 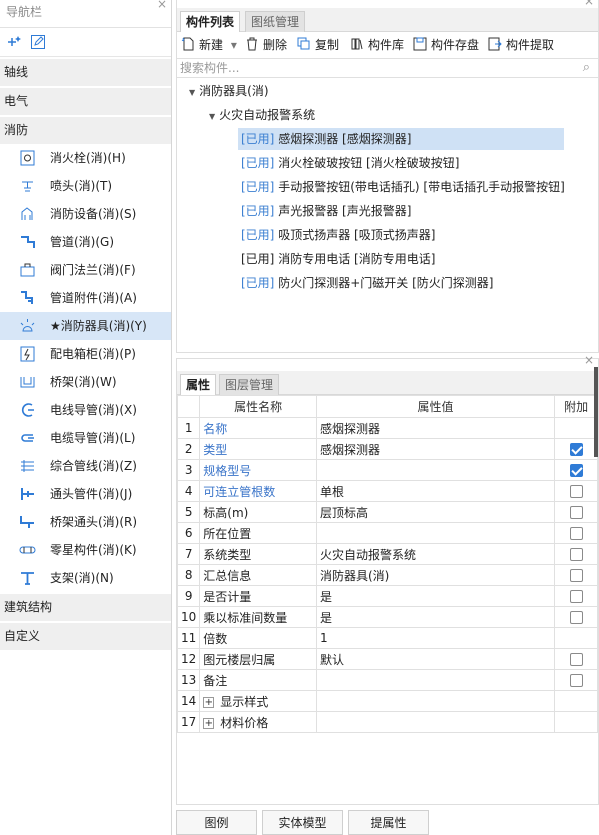 What do you see at coordinates (435, 491) in the screenshot?
I see `property-value: 单根` at bounding box center [435, 491].